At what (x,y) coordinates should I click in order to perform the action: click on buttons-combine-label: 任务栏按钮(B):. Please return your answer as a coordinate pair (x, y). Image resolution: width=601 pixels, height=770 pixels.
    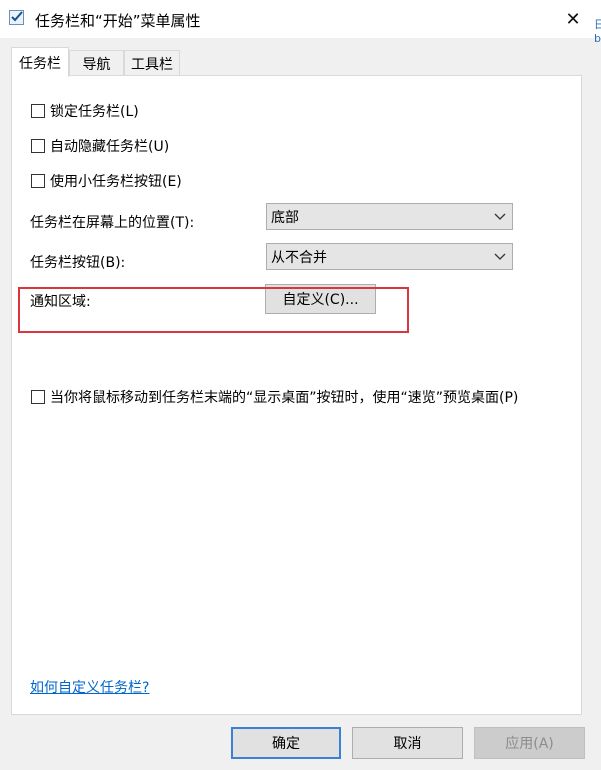
    Looking at the image, I should click on (78, 263).